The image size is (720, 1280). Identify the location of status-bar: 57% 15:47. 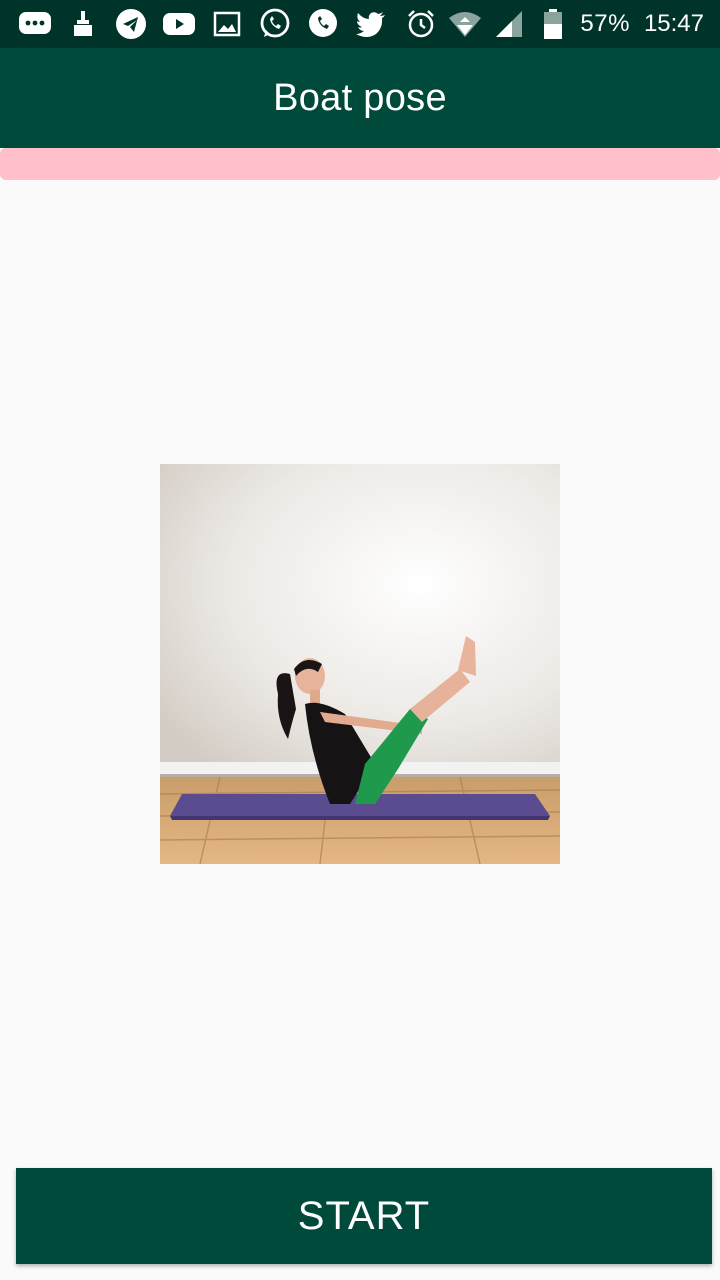
(360, 24).